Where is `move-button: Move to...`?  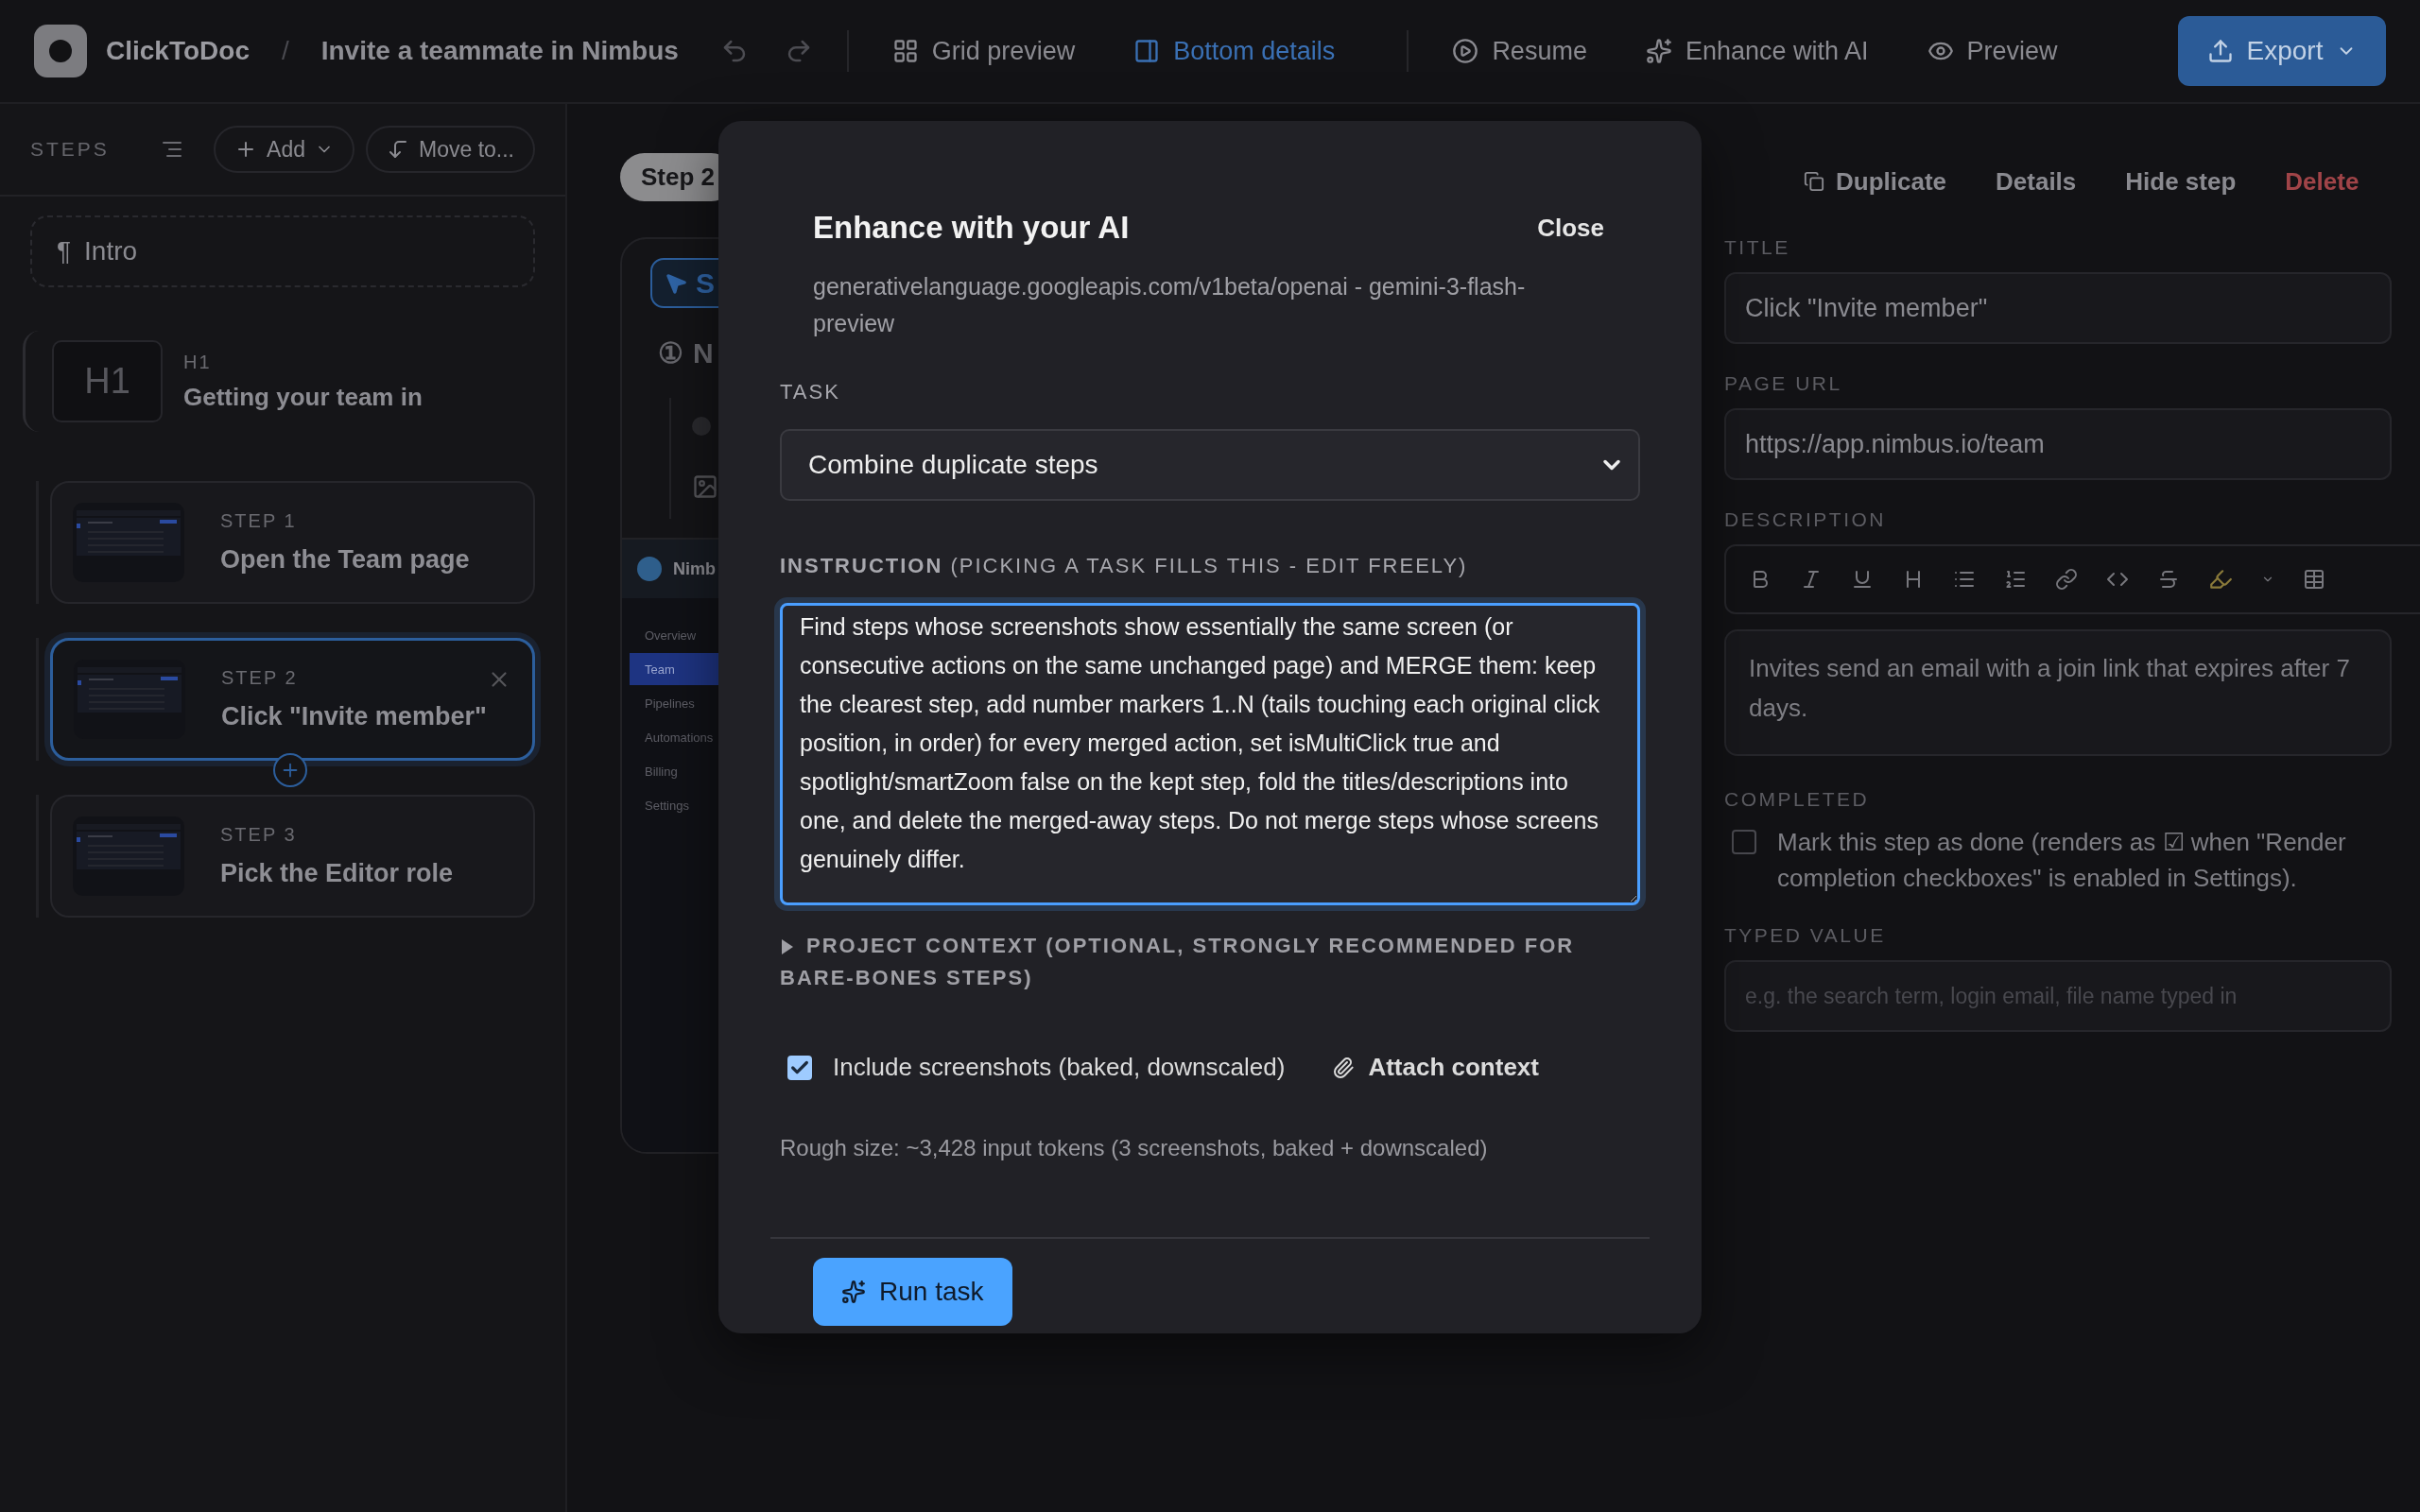 move-button: Move to... is located at coordinates (450, 149).